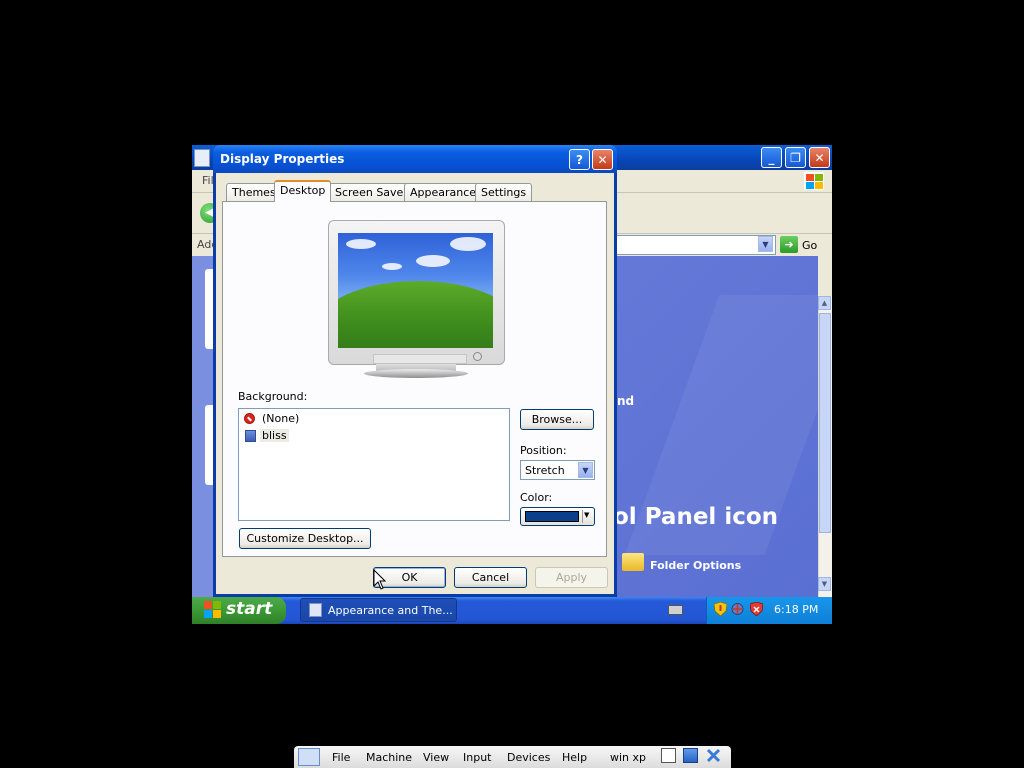  I want to click on minimize-icon: _, so click(771, 157).